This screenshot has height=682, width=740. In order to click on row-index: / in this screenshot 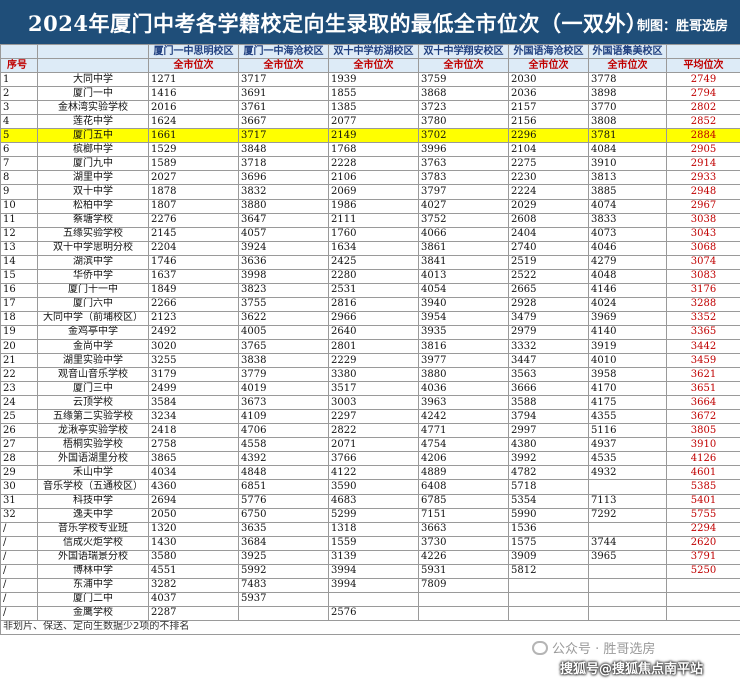, I will do `click(19, 571)`.